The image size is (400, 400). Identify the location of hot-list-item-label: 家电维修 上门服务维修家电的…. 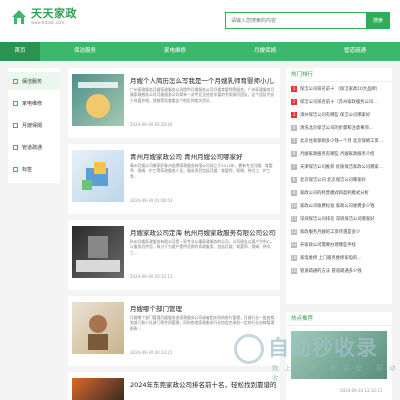
(331, 258).